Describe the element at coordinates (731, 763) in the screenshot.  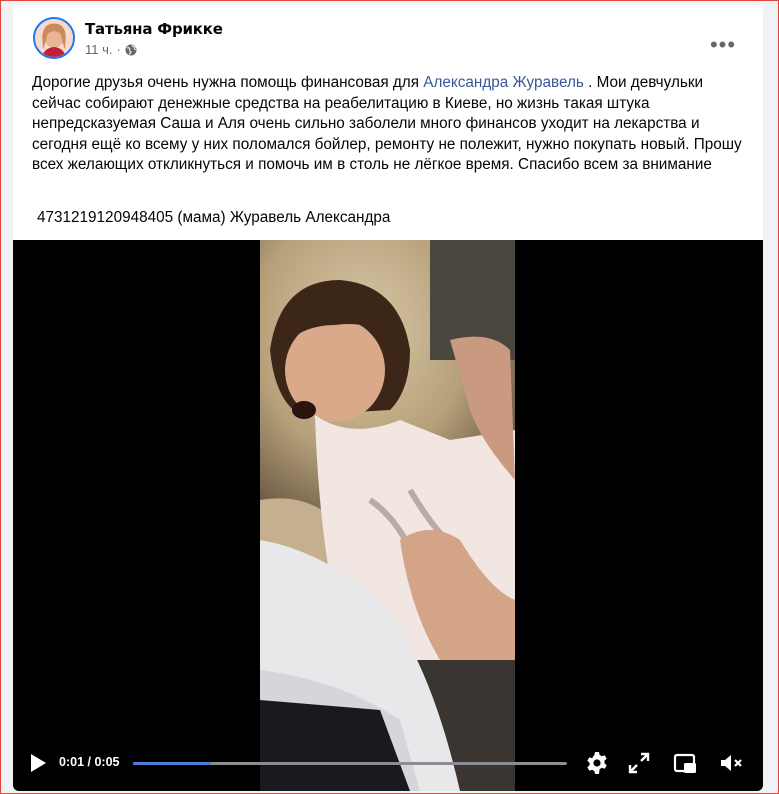
I see `volume-muted-icon` at that location.